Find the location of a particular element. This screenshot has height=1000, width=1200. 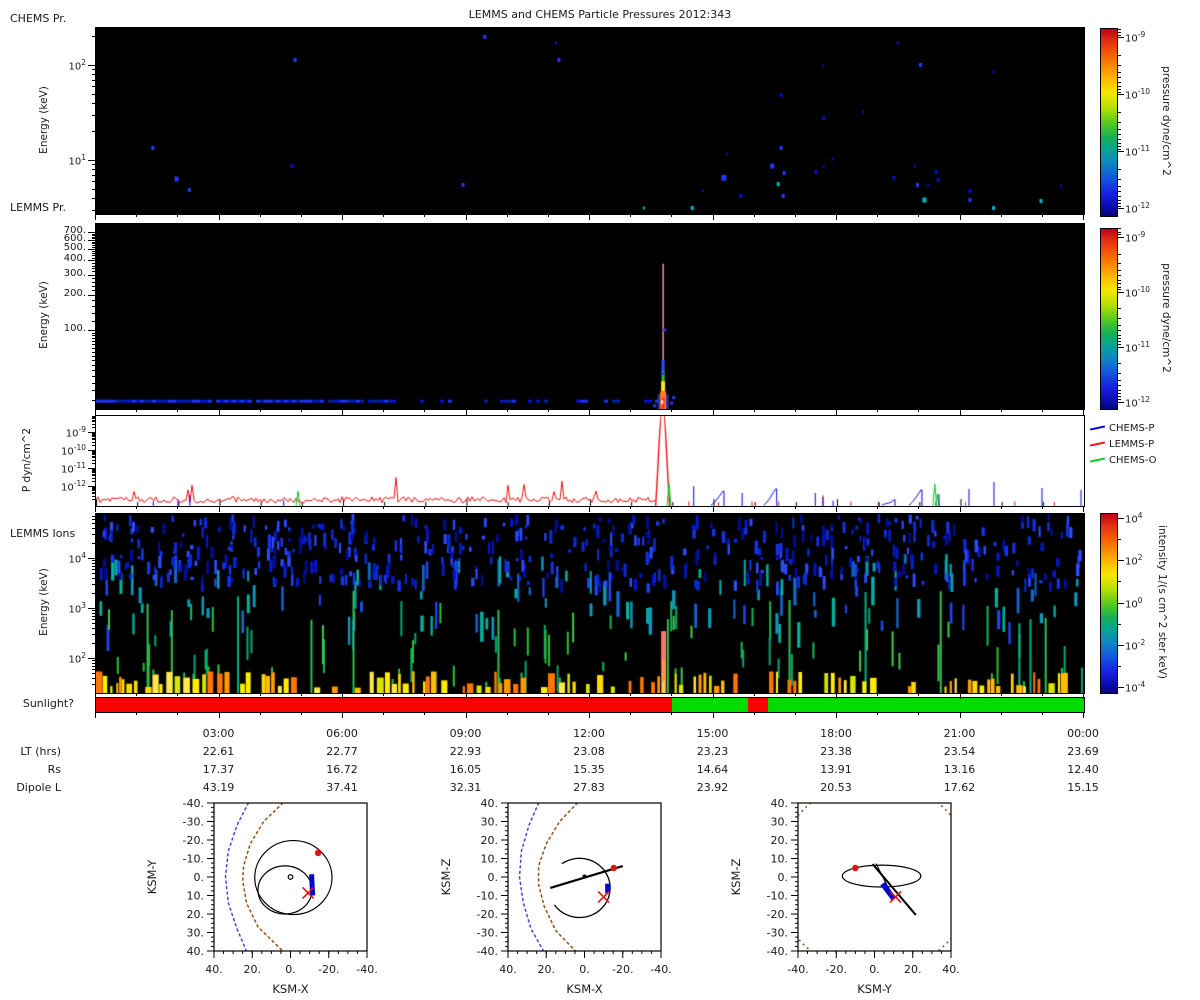

pressure-colorbar-1-title: pressure dyne/cm^2 is located at coordinates (1166, 121).